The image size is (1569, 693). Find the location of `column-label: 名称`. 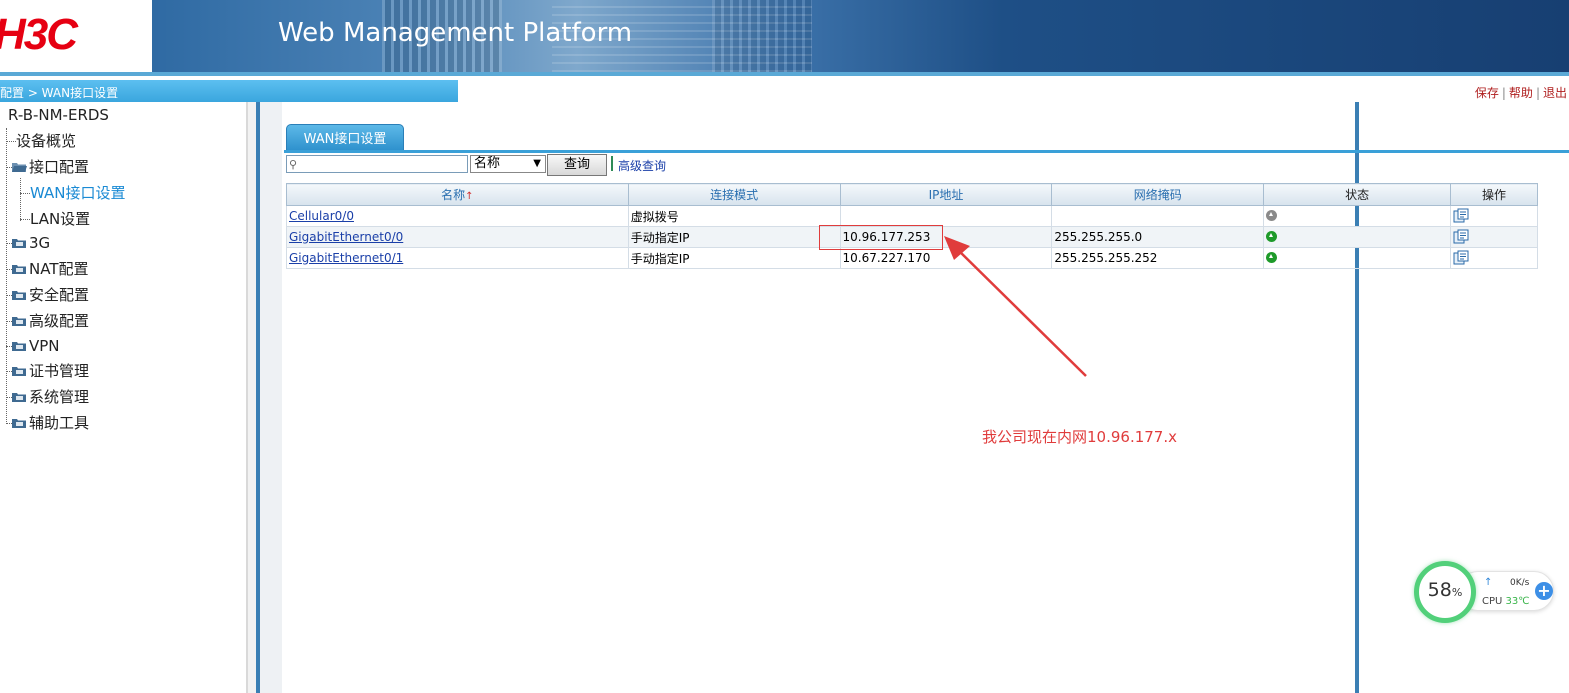

column-label: 名称 is located at coordinates (453, 195).